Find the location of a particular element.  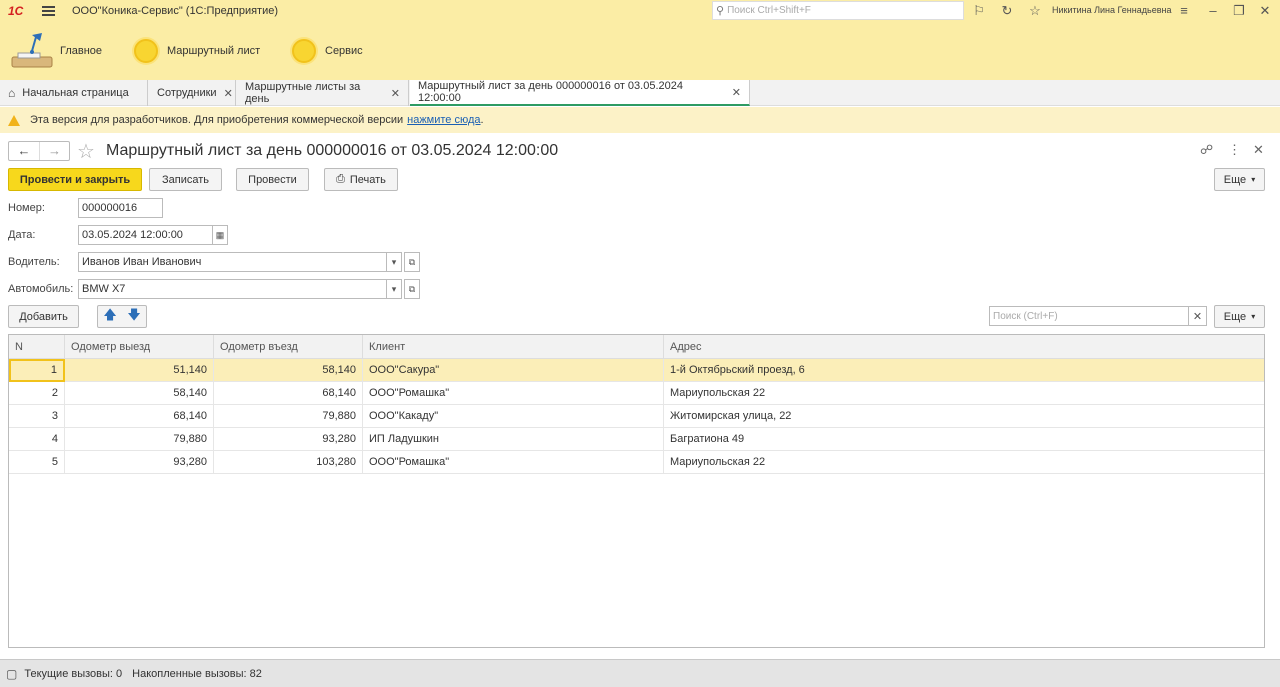

date-field: 03.05.2024 12:00:00 is located at coordinates (145, 235).